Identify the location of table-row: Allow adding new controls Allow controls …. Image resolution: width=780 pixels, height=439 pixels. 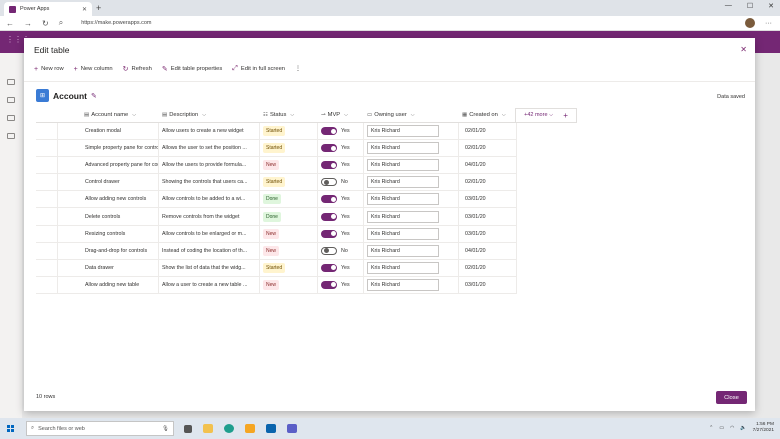
(276, 200).